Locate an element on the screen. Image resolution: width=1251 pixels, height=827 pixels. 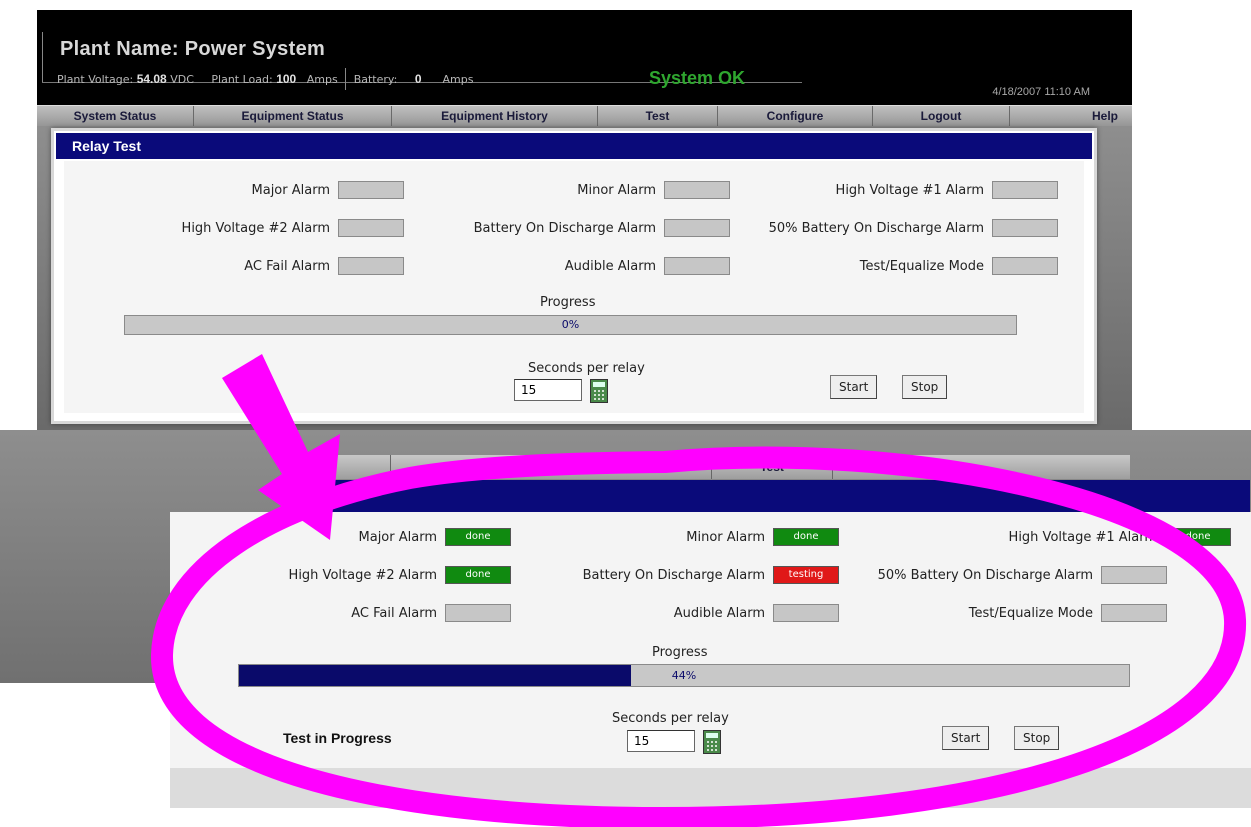
zoom-seconds-per-relay-label: Seconds per relay is located at coordinates (670, 718).